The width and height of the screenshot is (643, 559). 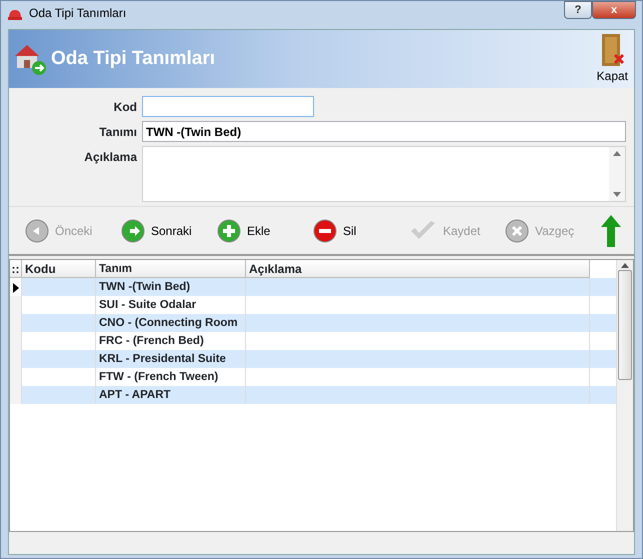 What do you see at coordinates (133, 58) in the screenshot?
I see `page-title: Oda Tipi Tanımları` at bounding box center [133, 58].